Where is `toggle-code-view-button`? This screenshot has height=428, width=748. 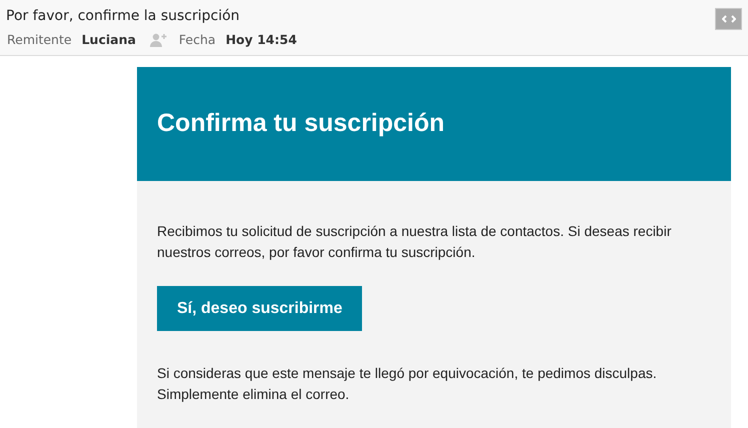
toggle-code-view-button is located at coordinates (728, 19).